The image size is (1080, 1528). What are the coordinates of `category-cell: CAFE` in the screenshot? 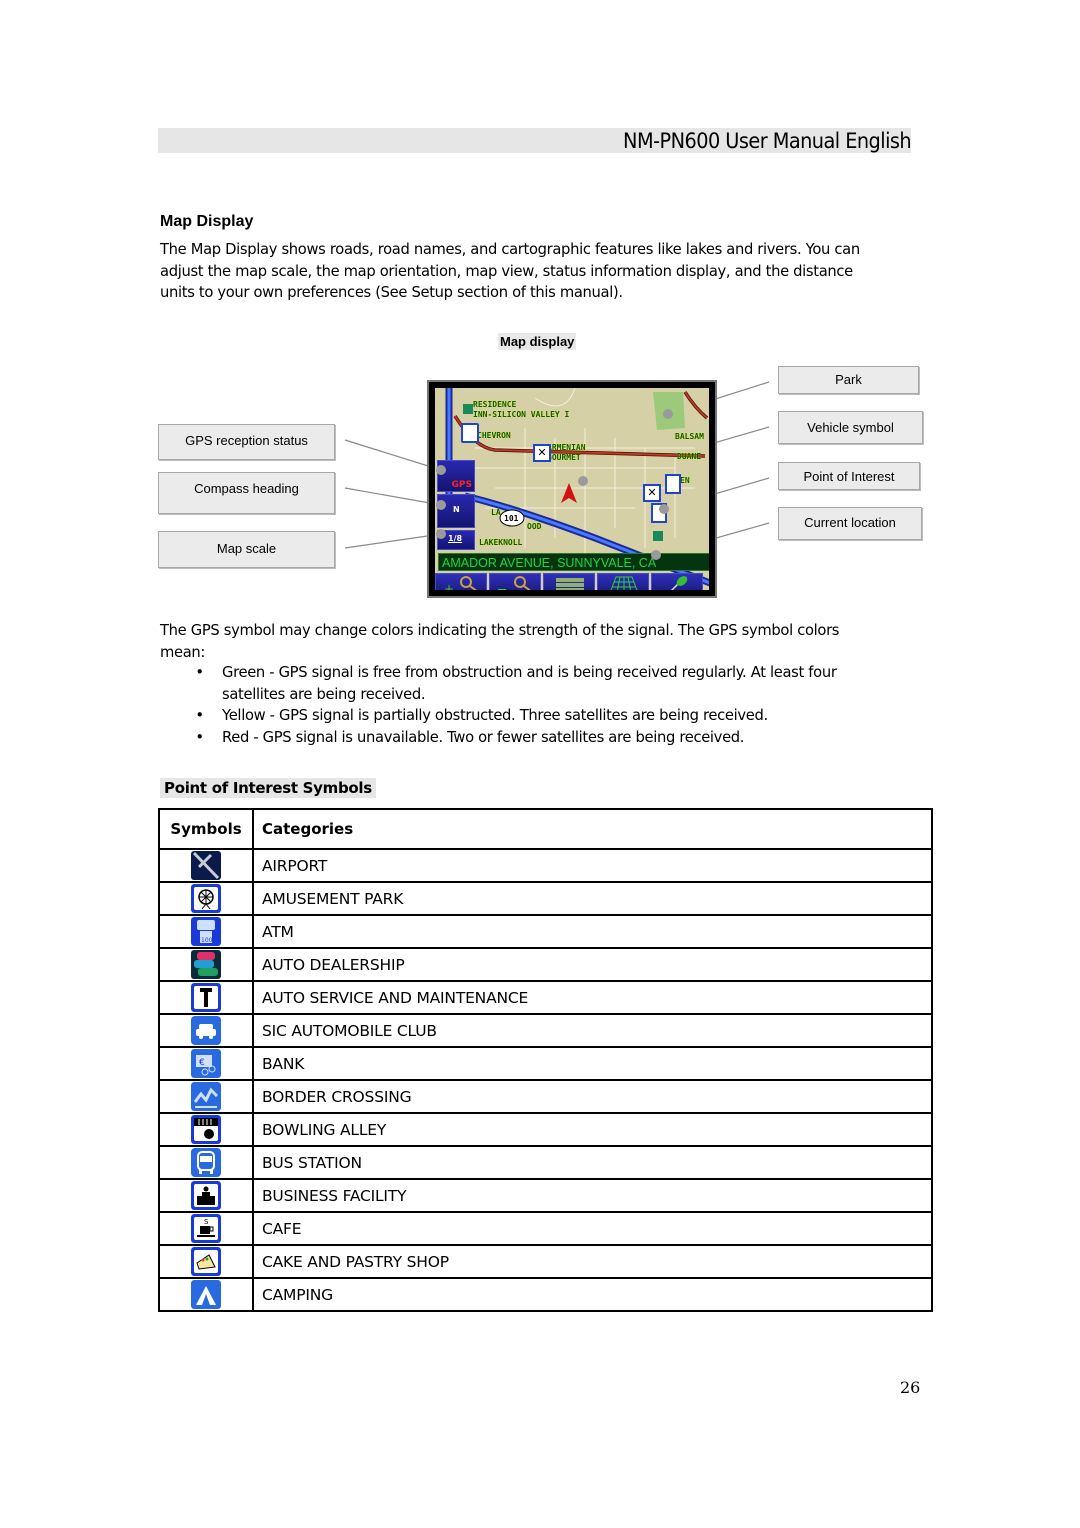 It's located at (592, 1228).